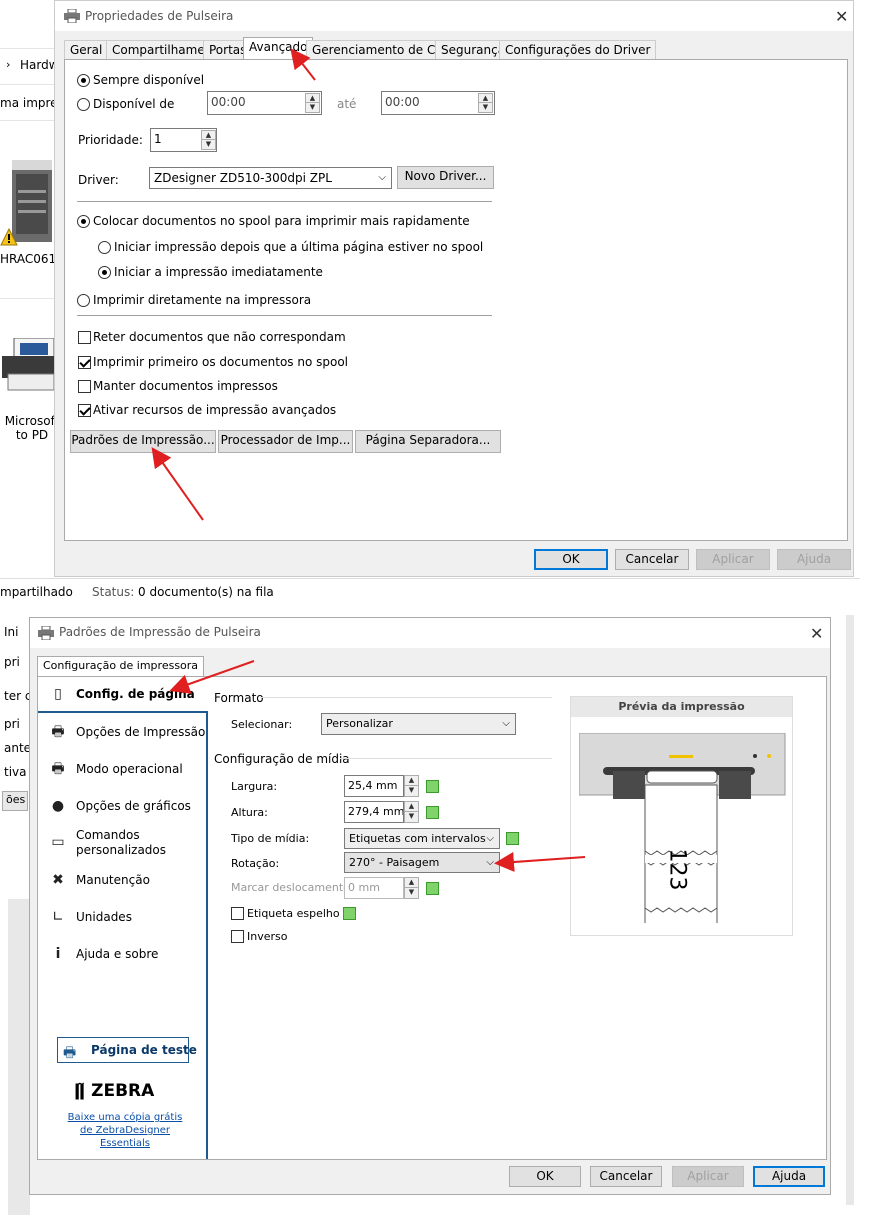 This screenshot has width=892, height=1220. I want to click on arrow-to-defaults-button, so click(177, 484).